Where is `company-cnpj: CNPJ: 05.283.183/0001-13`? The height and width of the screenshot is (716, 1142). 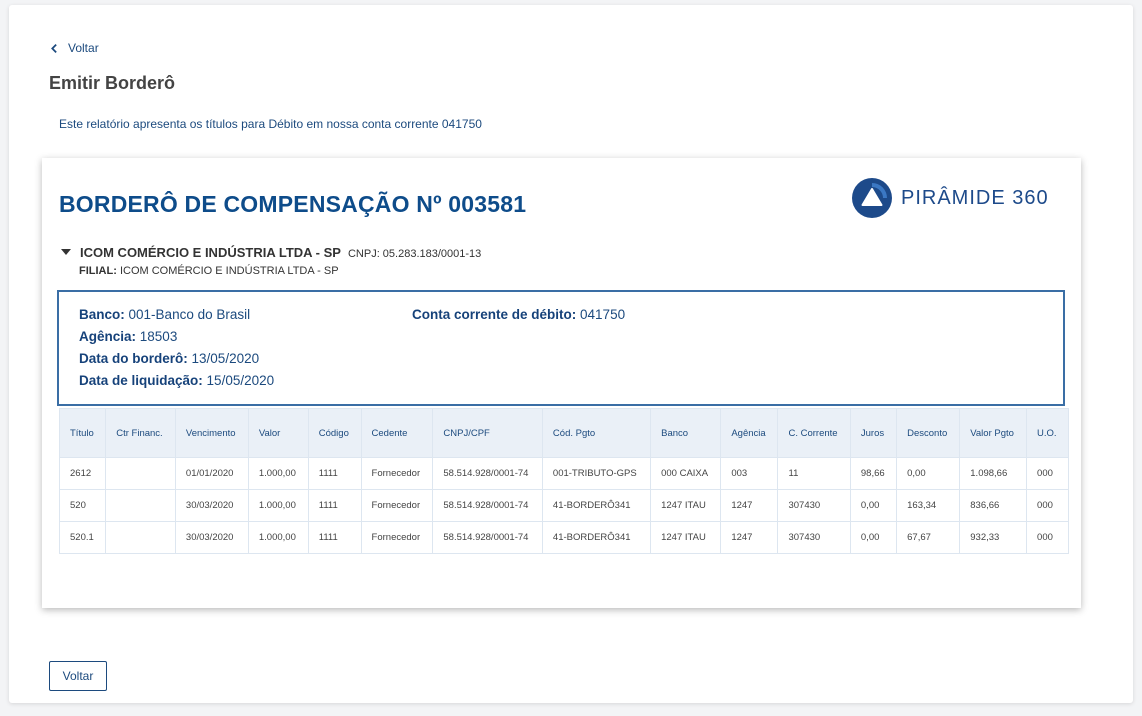
company-cnpj: CNPJ: 05.283.183/0001-13 is located at coordinates (414, 254).